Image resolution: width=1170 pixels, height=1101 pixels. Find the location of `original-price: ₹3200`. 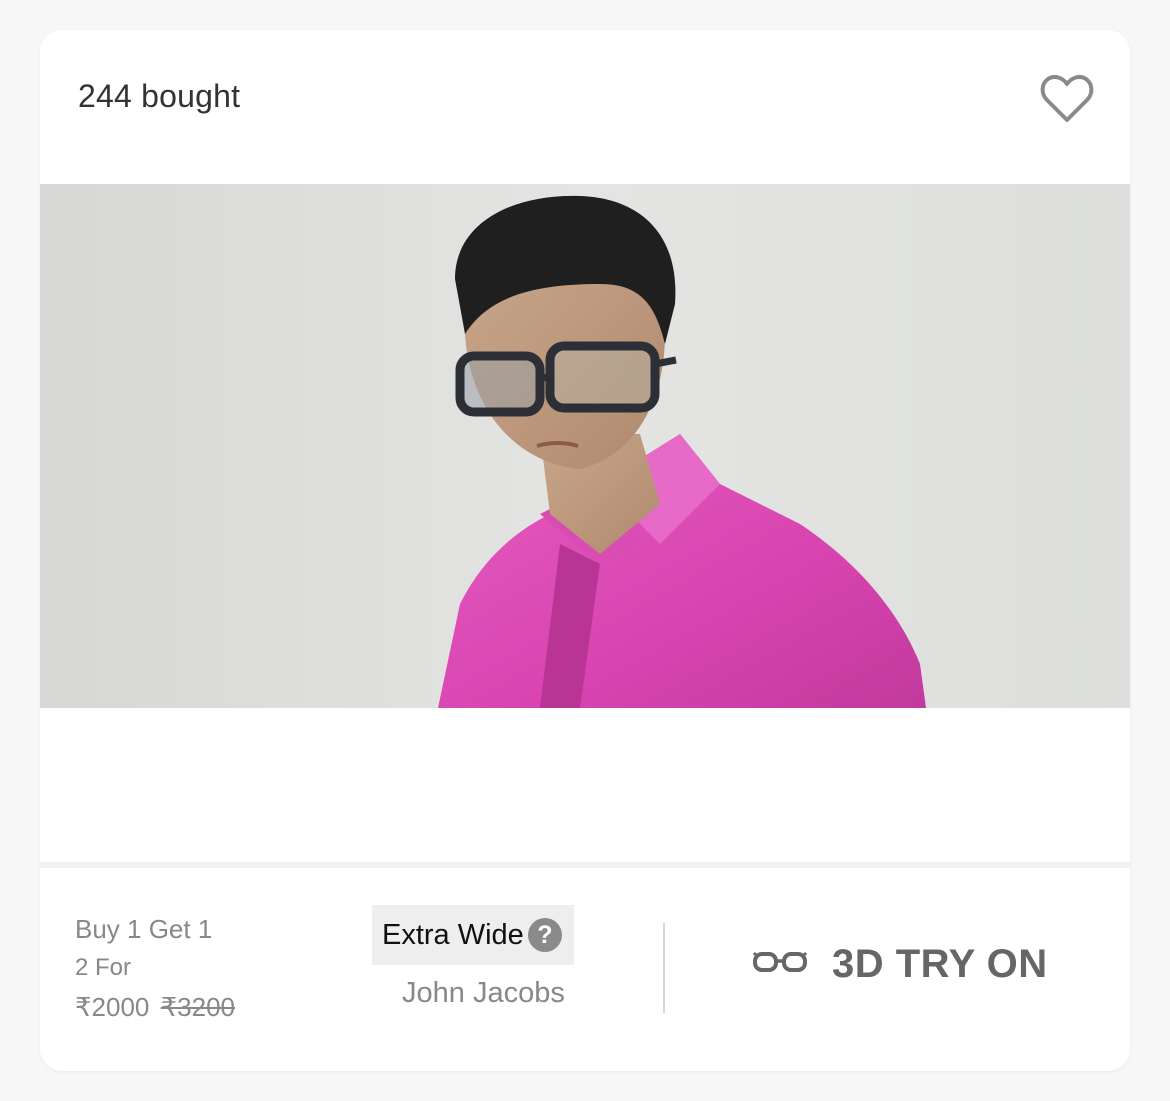

original-price: ₹3200 is located at coordinates (198, 1007).